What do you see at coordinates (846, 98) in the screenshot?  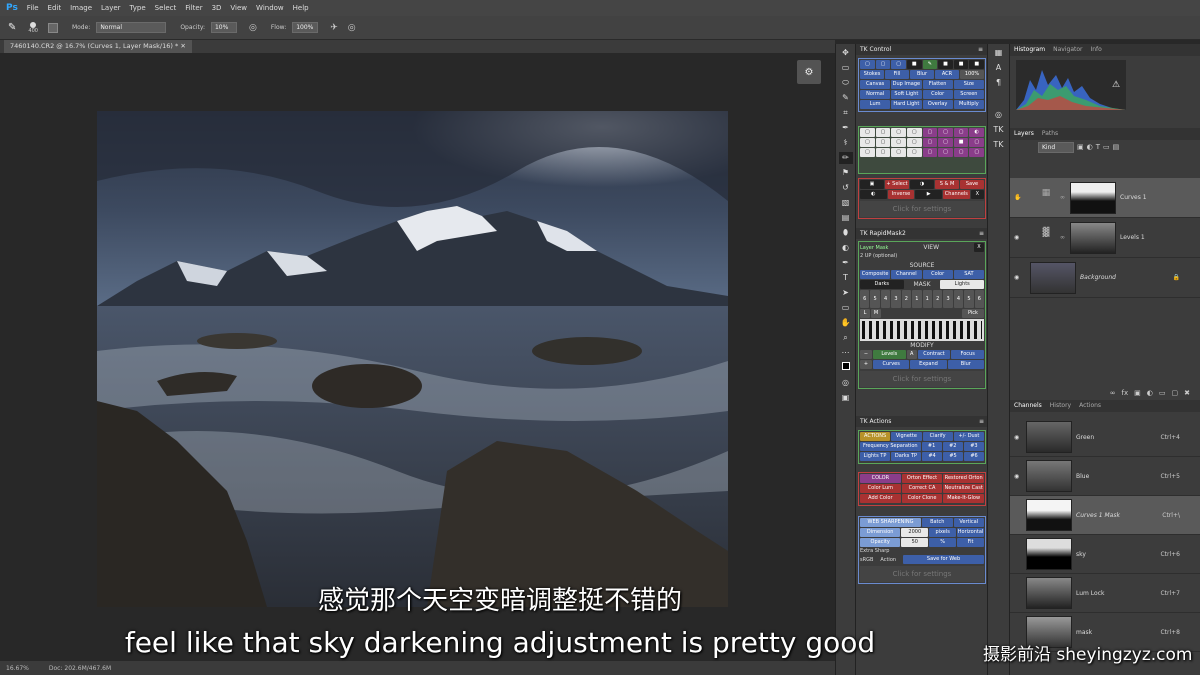 I see `quick-select-tool-icon: ✎` at bounding box center [846, 98].